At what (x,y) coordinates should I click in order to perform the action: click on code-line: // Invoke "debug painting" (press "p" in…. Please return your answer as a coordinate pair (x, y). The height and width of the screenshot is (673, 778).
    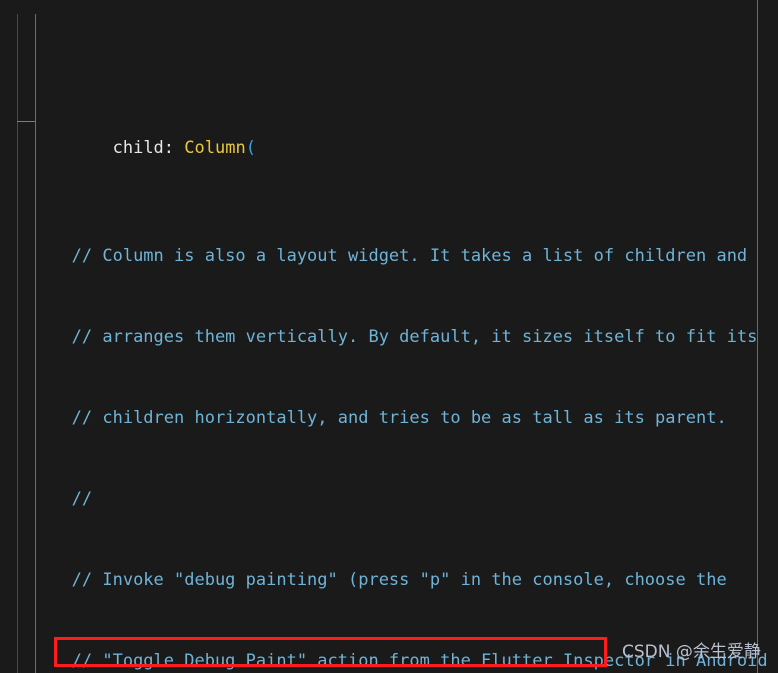
    Looking at the image, I should click on (389, 580).